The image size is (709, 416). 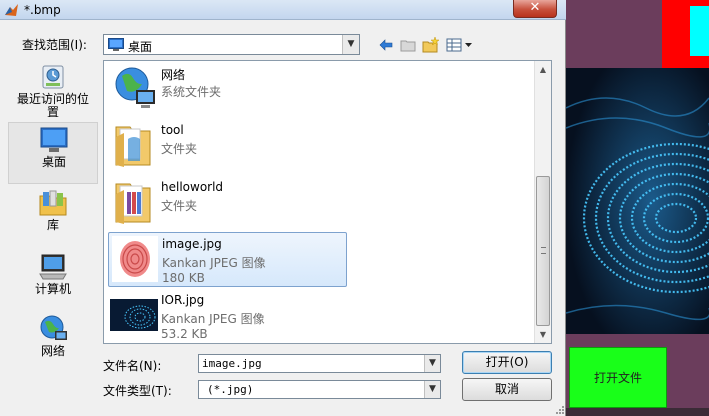 I want to click on file-item-image-jpg: image.jpg Kankan JPEG 图像 180 KB, so click(x=227, y=259).